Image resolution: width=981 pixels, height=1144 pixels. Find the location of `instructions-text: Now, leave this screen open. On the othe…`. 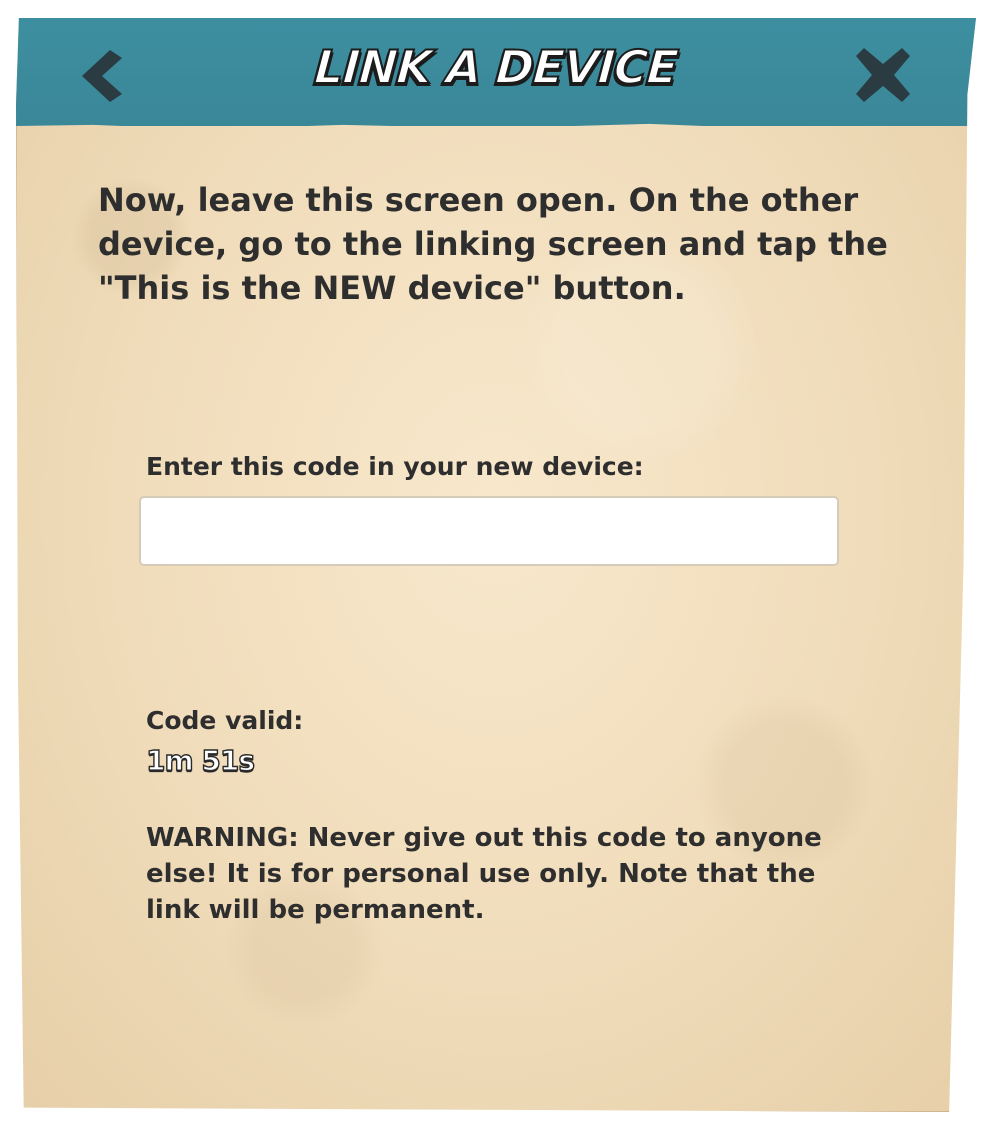

instructions-text: Now, leave this screen open. On the othe… is located at coordinates (493, 244).